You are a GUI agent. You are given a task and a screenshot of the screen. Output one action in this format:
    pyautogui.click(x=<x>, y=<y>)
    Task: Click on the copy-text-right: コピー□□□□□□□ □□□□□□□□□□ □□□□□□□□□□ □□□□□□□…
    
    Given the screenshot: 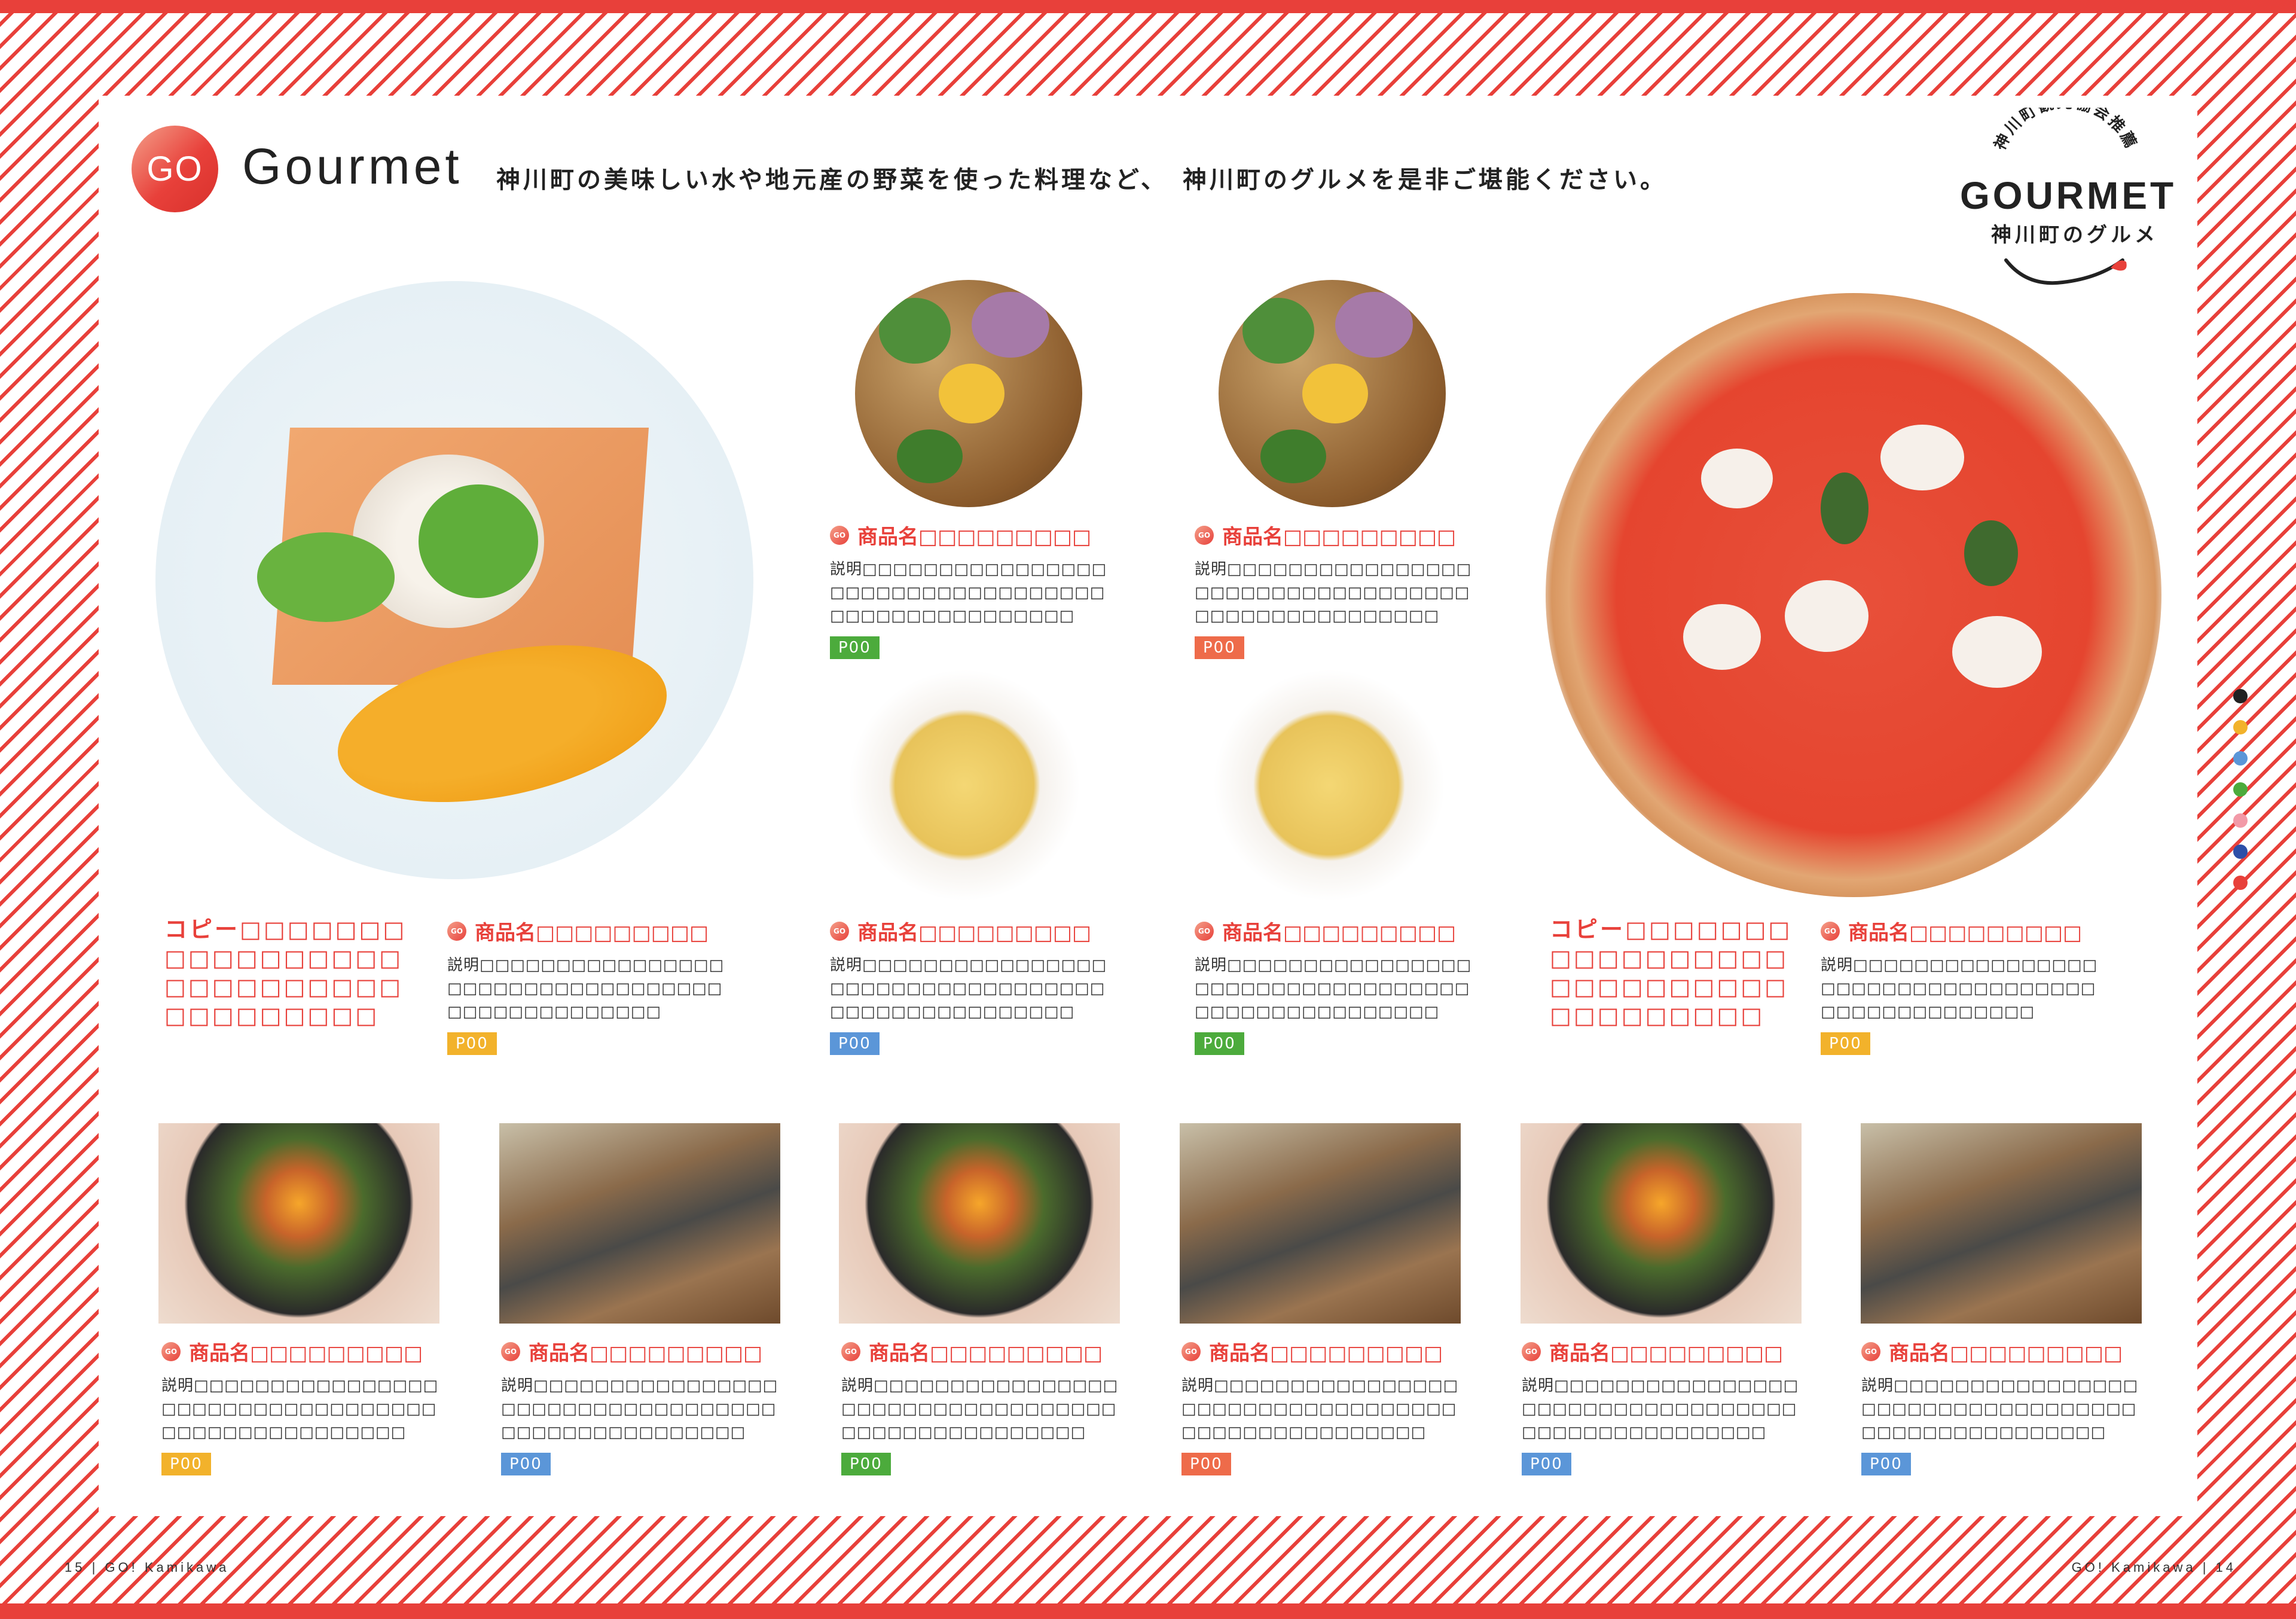 What is the action you would take?
    pyautogui.click(x=1671, y=972)
    